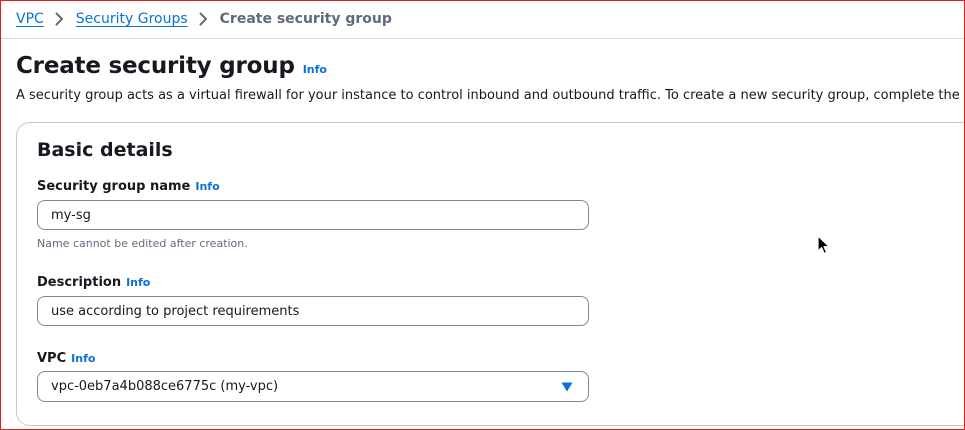 The width and height of the screenshot is (965, 430). I want to click on security-group-name-label: Security group name, so click(114, 186).